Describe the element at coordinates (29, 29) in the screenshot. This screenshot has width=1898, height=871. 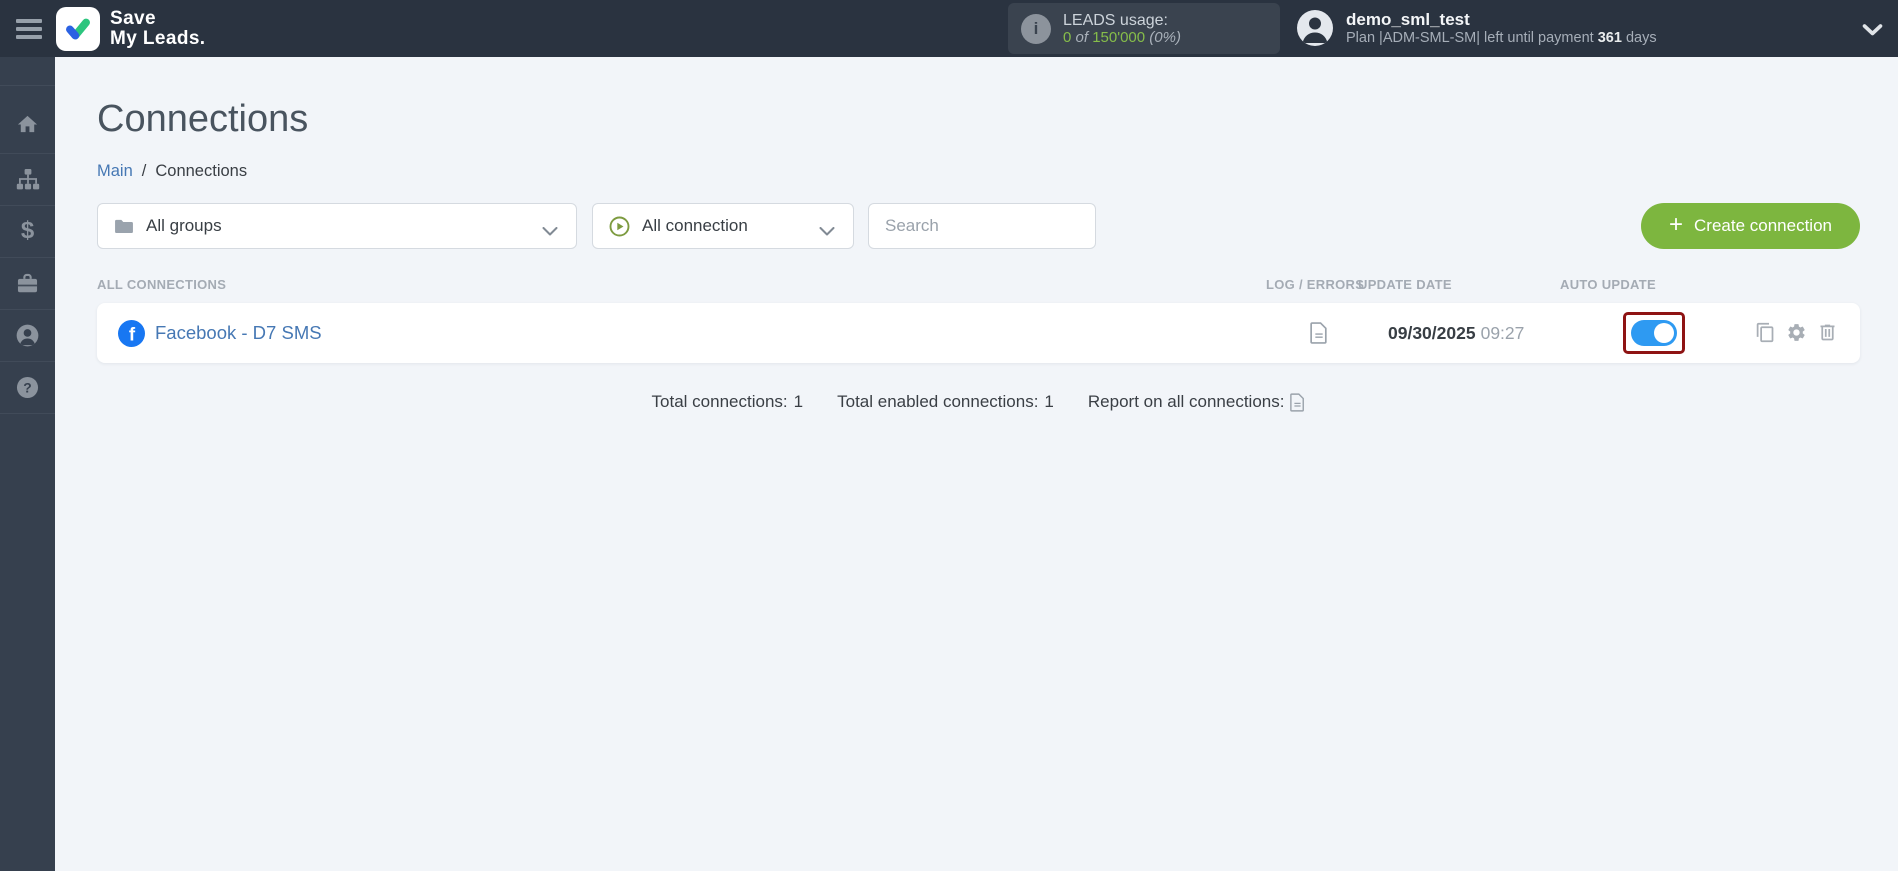
I see `hamburger-menu-icon` at that location.